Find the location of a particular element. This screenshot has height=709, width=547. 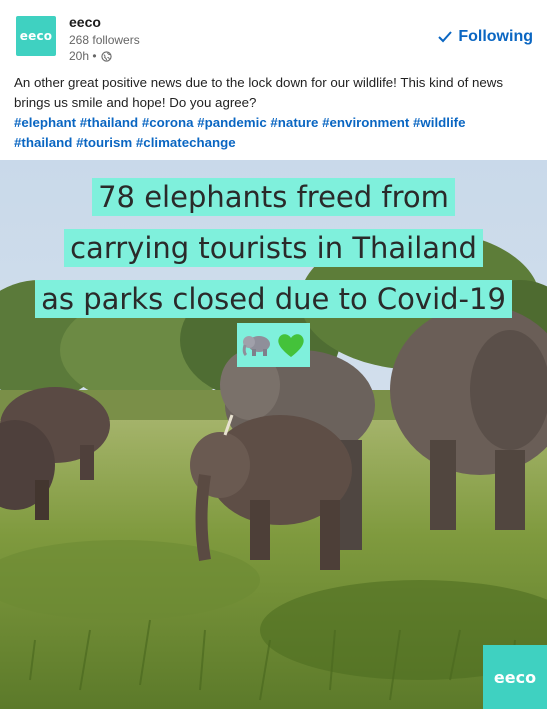

emoji-highlight is located at coordinates (273, 345).